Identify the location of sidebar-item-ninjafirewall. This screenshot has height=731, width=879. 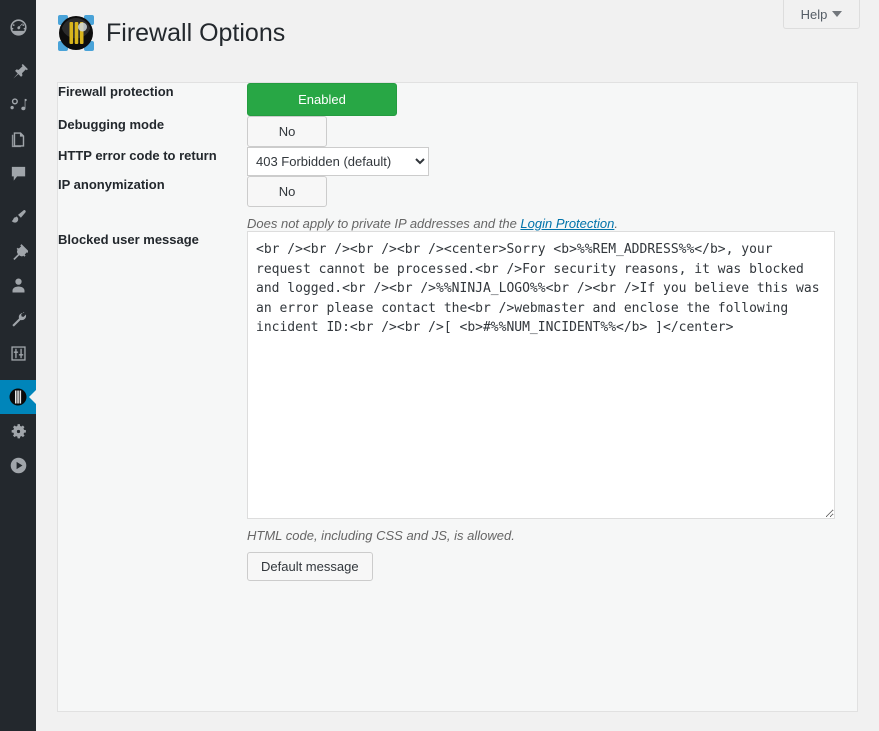
(18, 397).